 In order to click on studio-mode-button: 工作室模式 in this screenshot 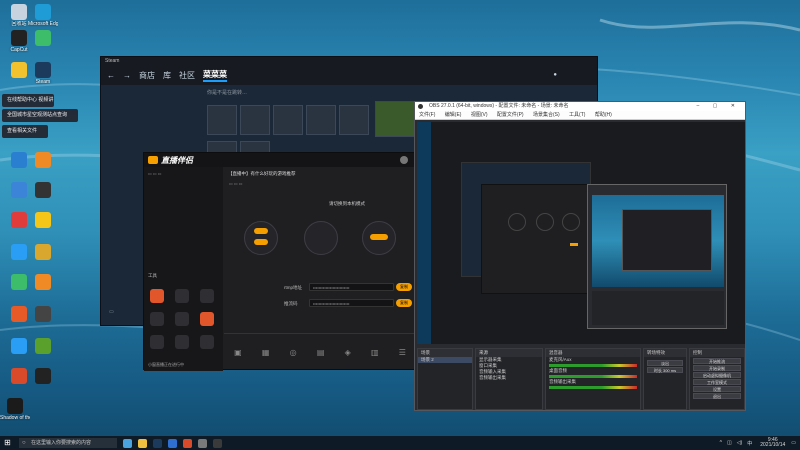, I will do `click(717, 382)`.